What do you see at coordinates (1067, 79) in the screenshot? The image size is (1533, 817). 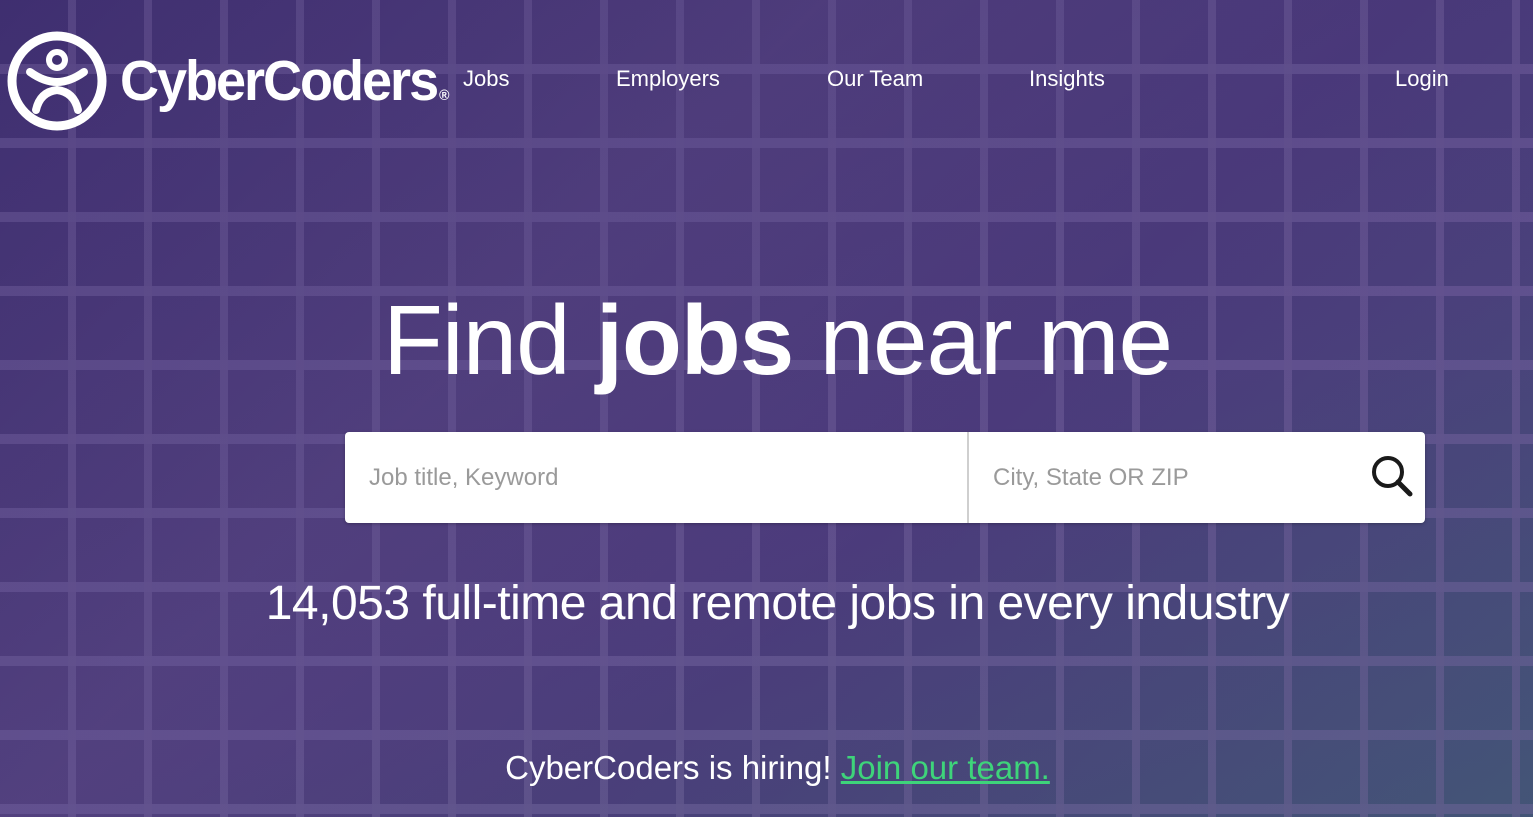 I see `nav-insights: Insights` at bounding box center [1067, 79].